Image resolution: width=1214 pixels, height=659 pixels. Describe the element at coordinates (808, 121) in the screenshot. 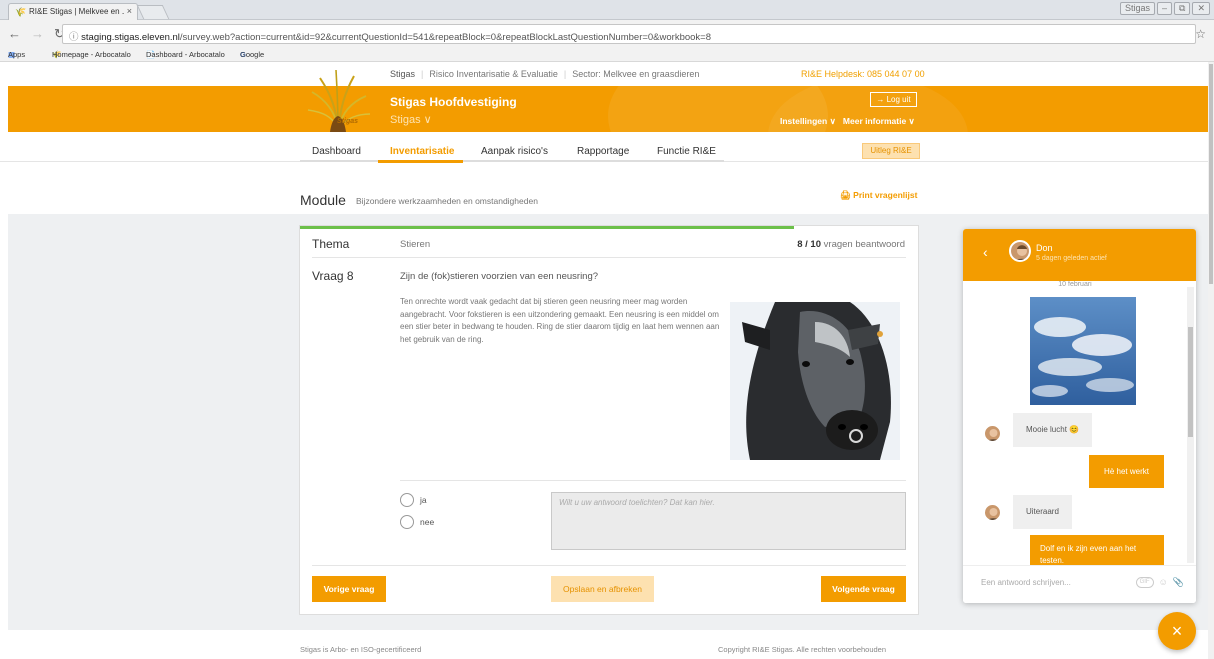

I see `settings-menu: Instellingen ∨` at that location.